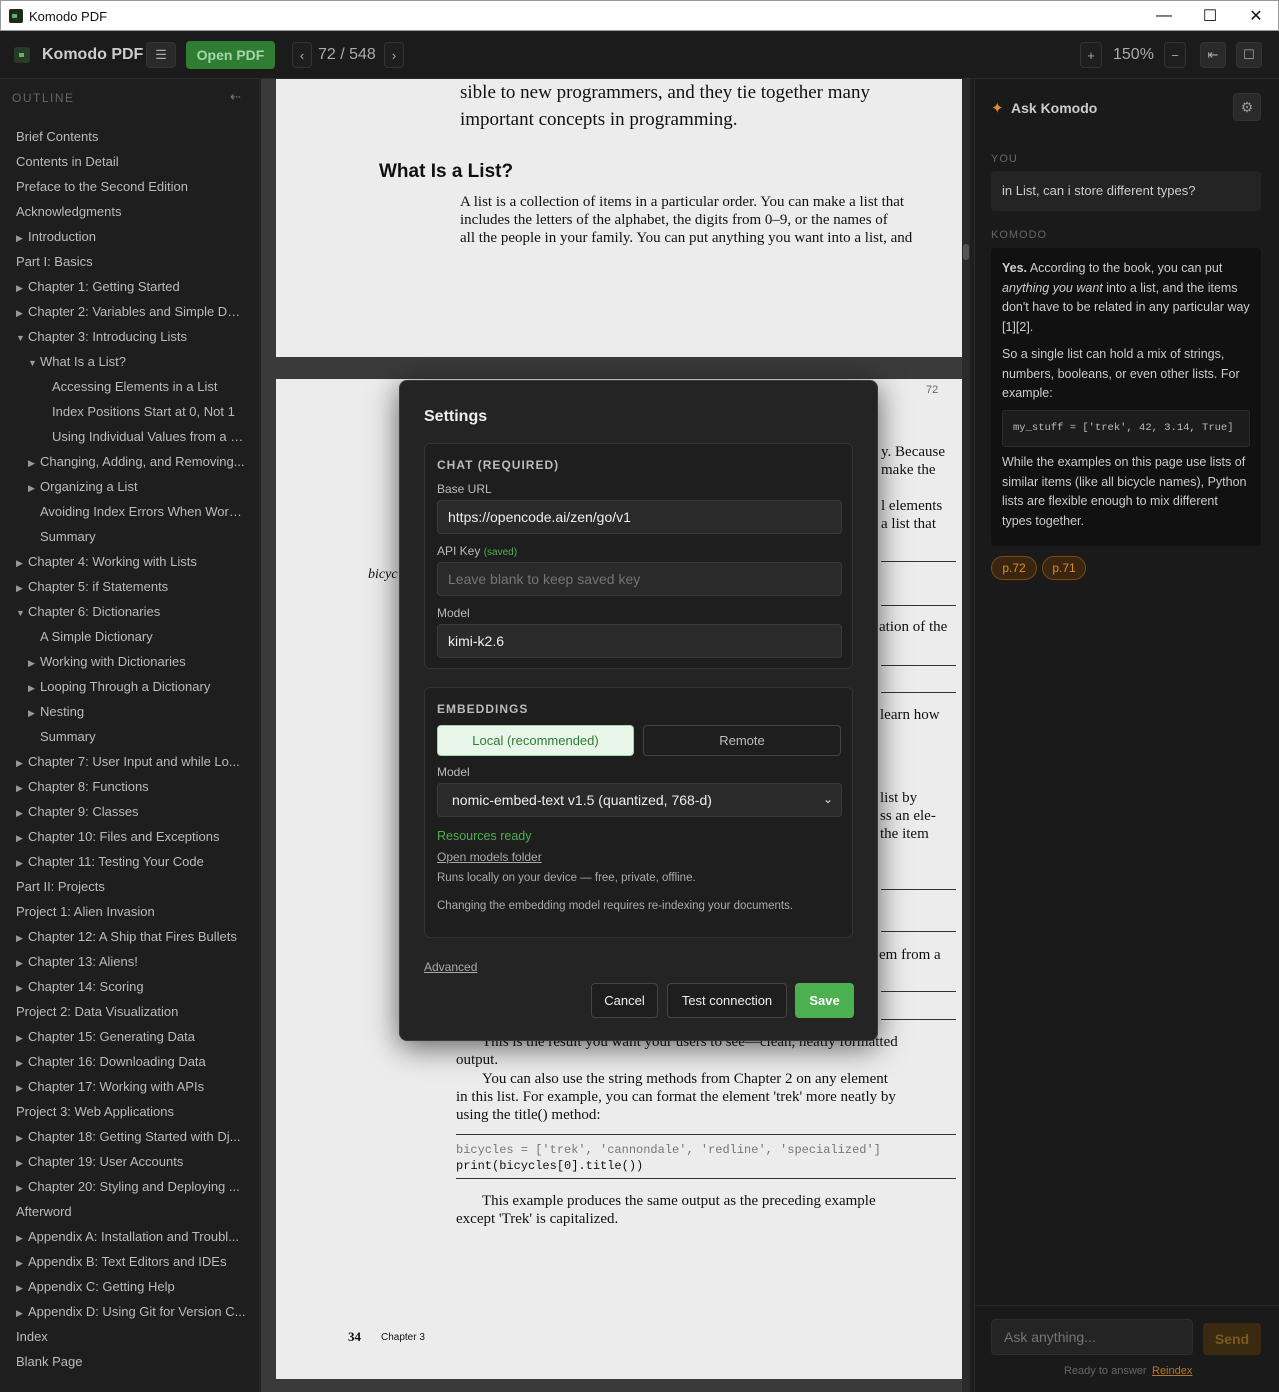 This screenshot has height=1392, width=1279. Describe the element at coordinates (130, 1061) in the screenshot. I see `outline-item: ▶ Chapter 16: Downloading Data` at that location.